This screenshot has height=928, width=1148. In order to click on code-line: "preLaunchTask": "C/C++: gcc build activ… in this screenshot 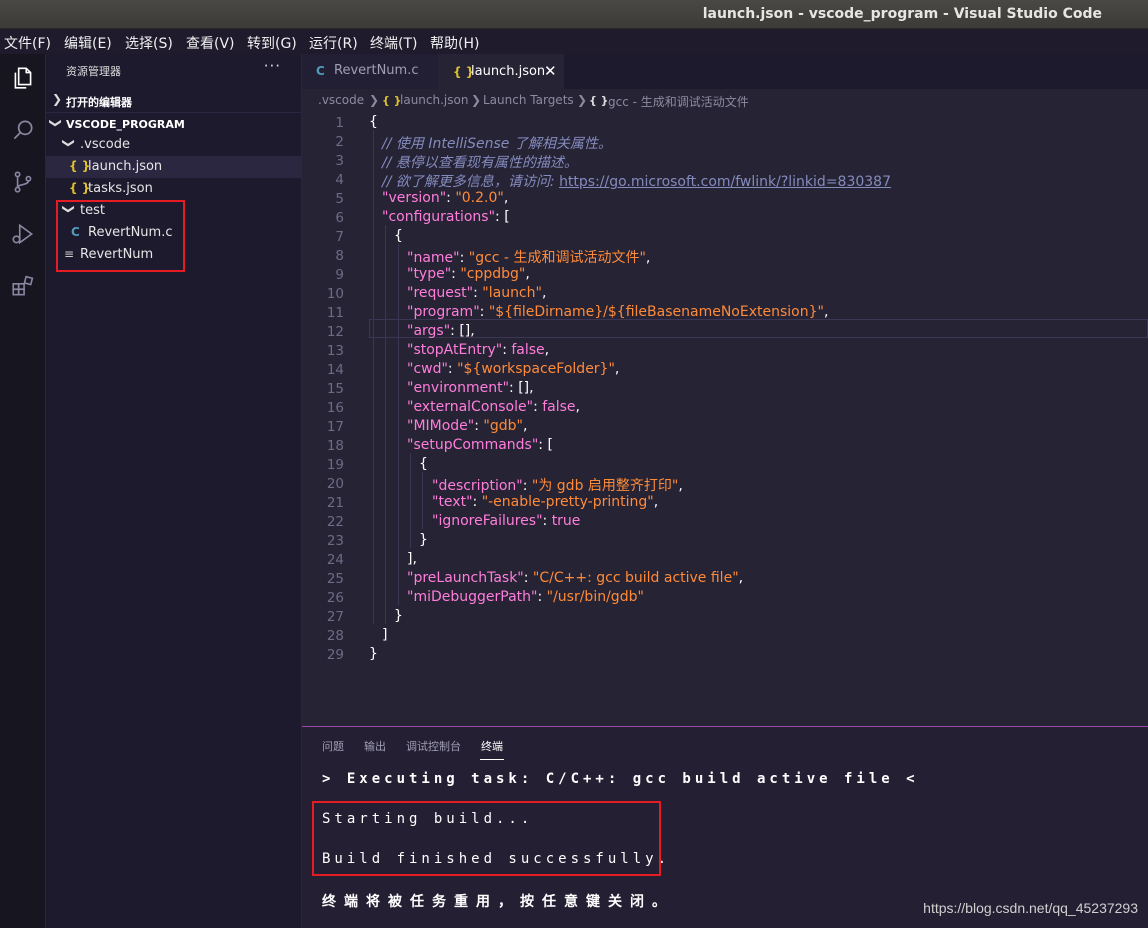, I will do `click(575, 578)`.